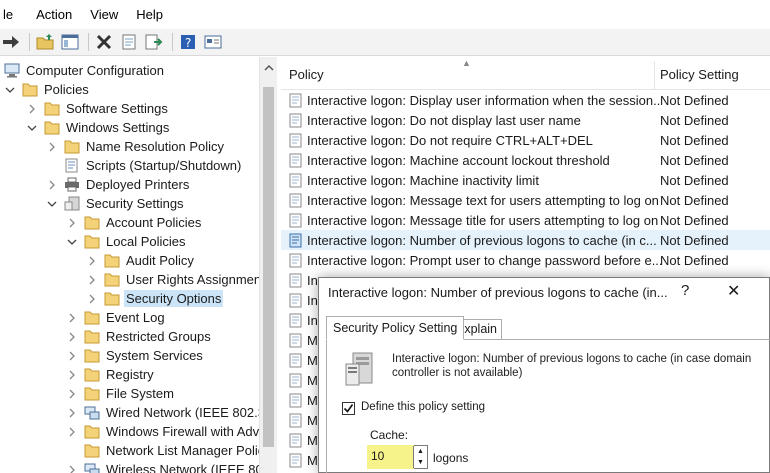 This screenshot has width=770, height=473. Describe the element at coordinates (70, 42) in the screenshot. I see `show-hide-tree-icon` at that location.